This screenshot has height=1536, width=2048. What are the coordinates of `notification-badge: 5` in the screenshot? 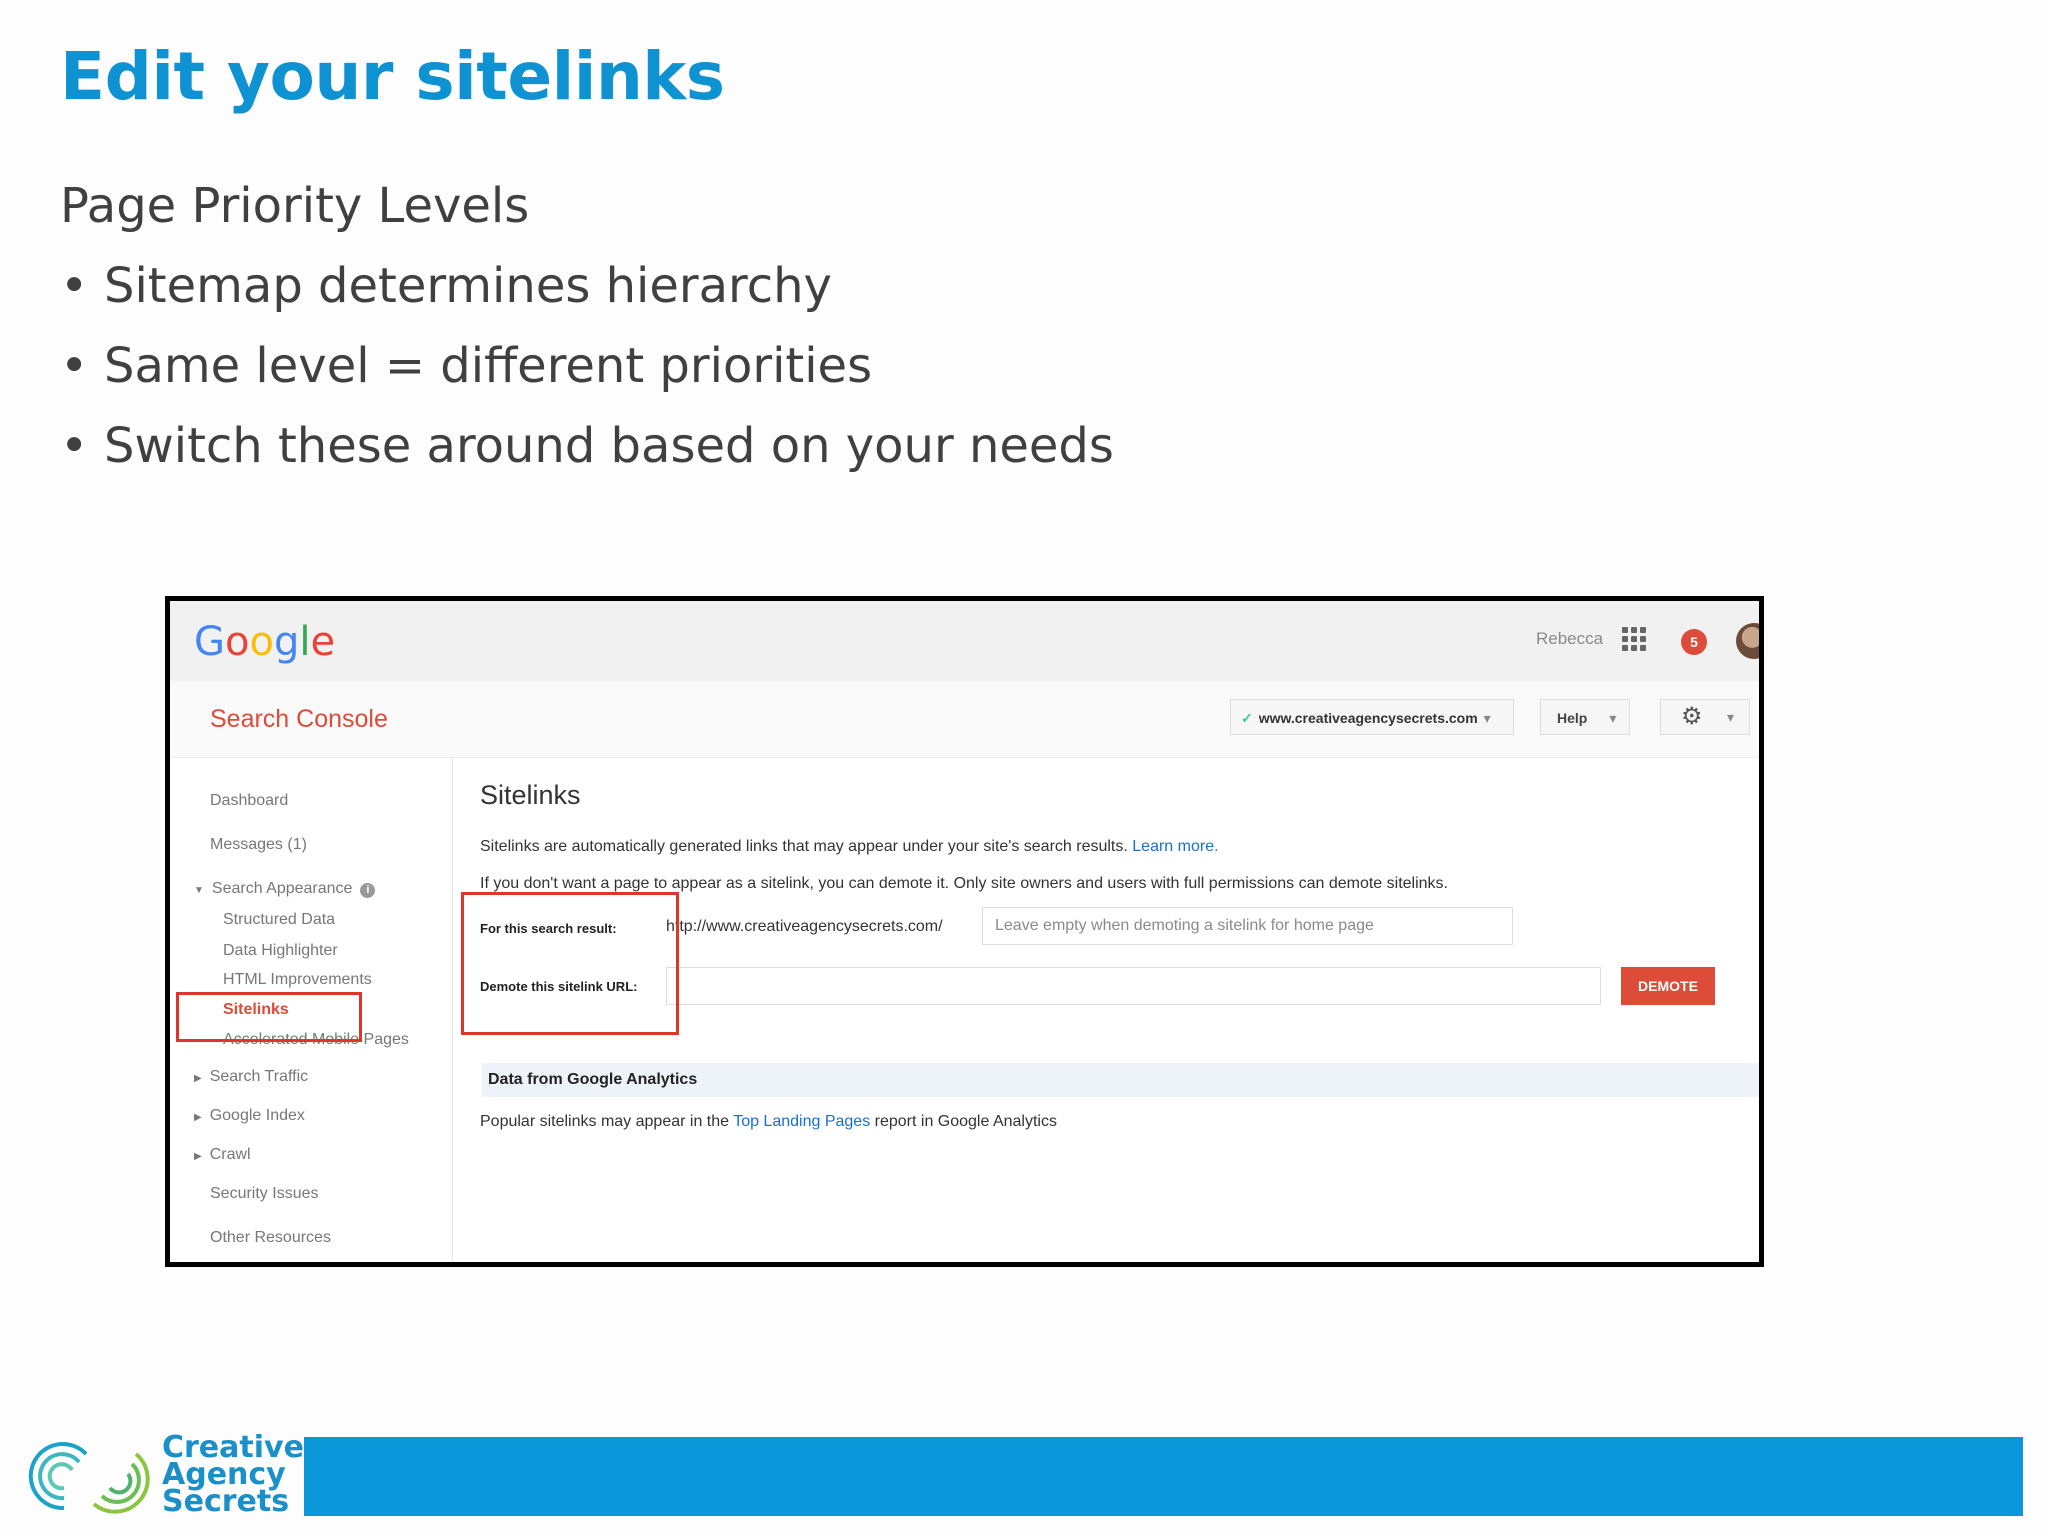 It's located at (1694, 642).